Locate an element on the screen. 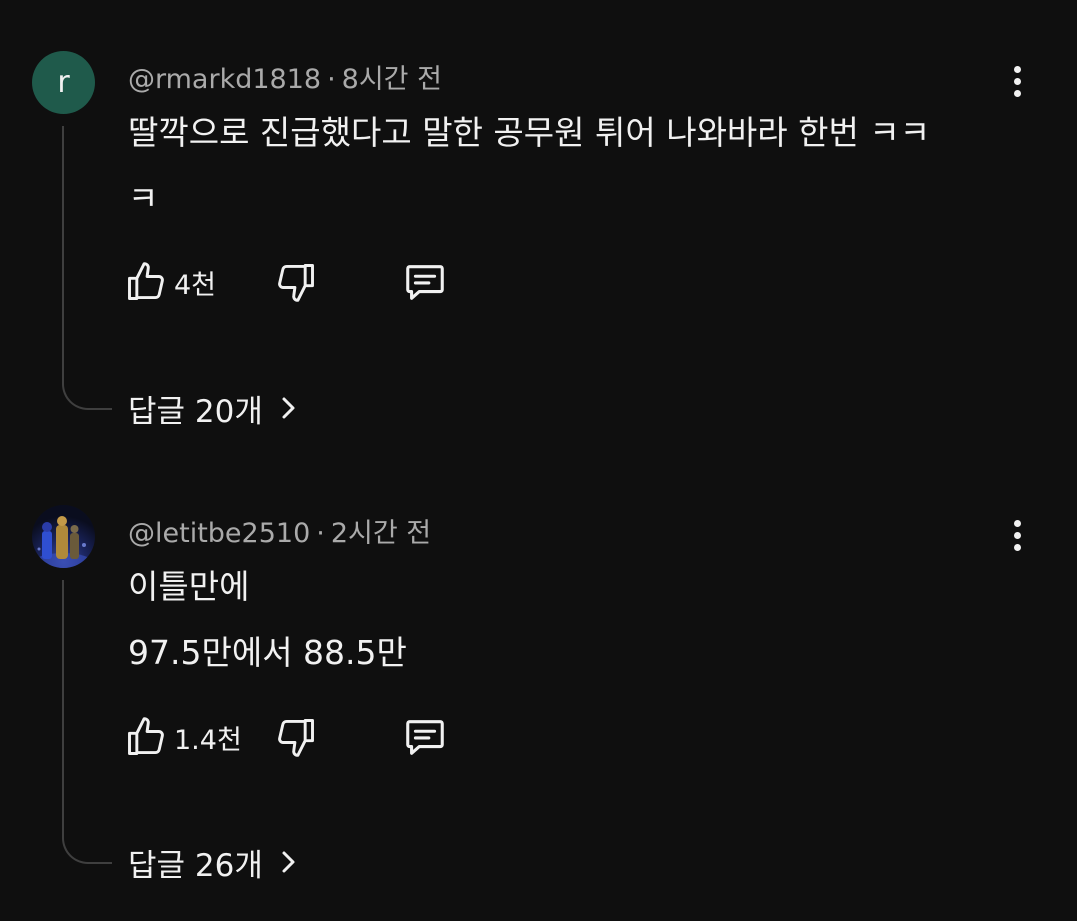  comment-actions: 4천 is located at coordinates (286, 282).